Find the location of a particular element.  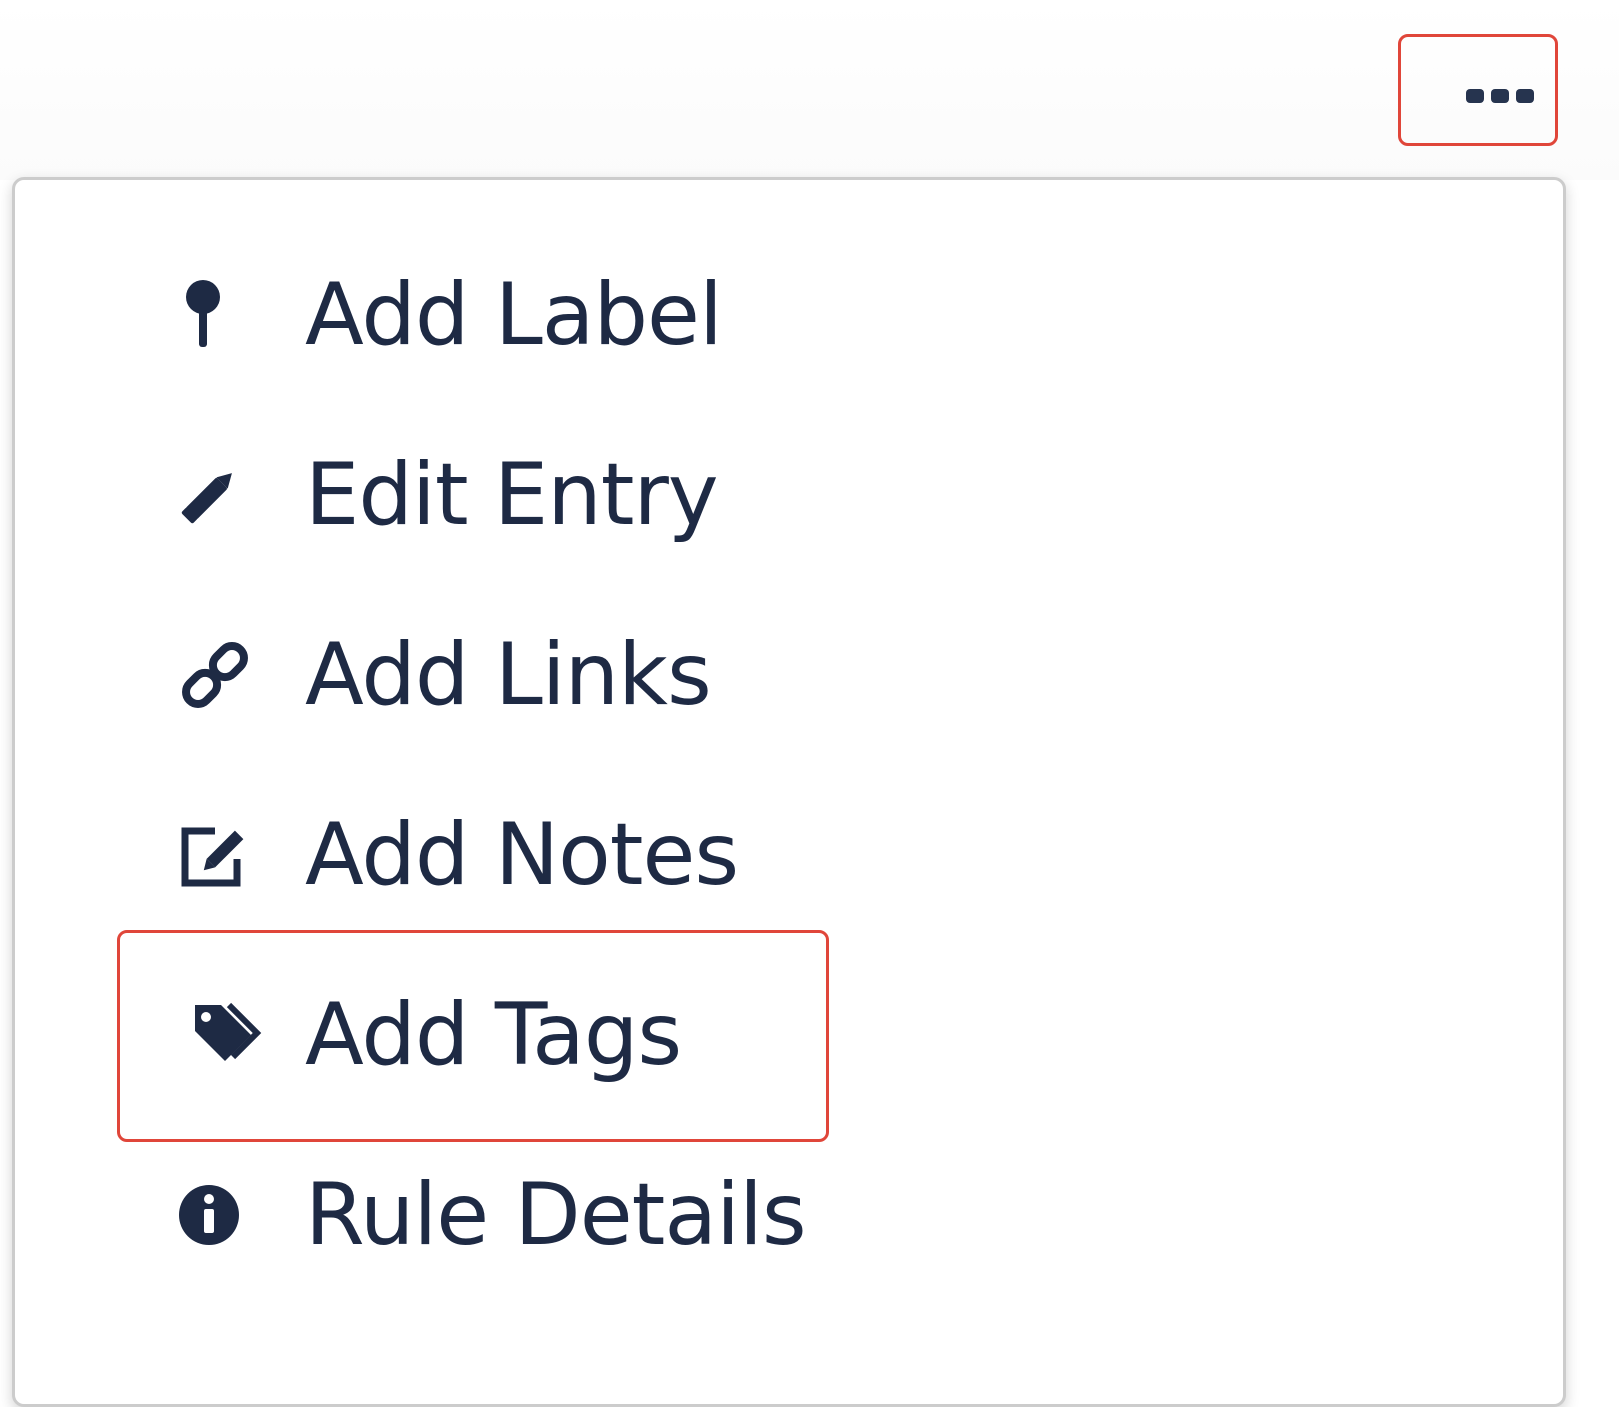

tags-icon is located at coordinates (220, 1035).